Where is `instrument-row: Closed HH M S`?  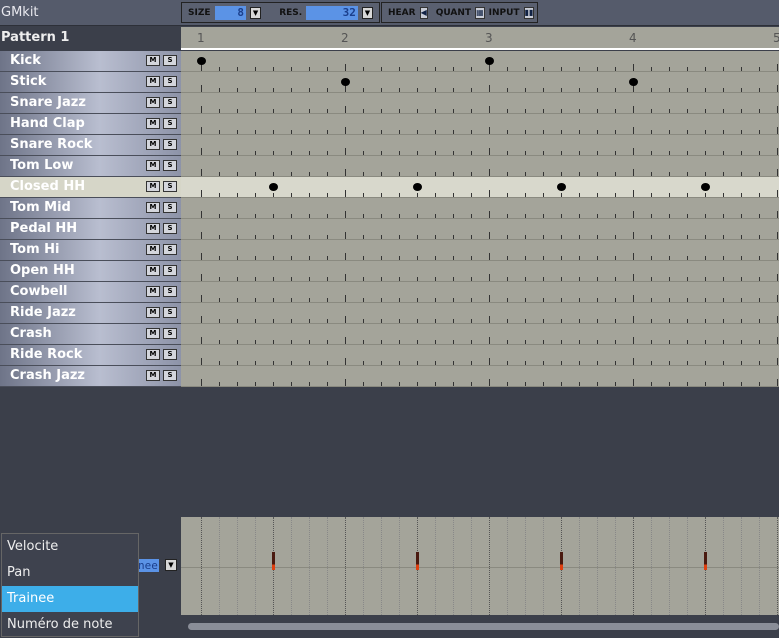 instrument-row: Closed HH M S is located at coordinates (90, 187).